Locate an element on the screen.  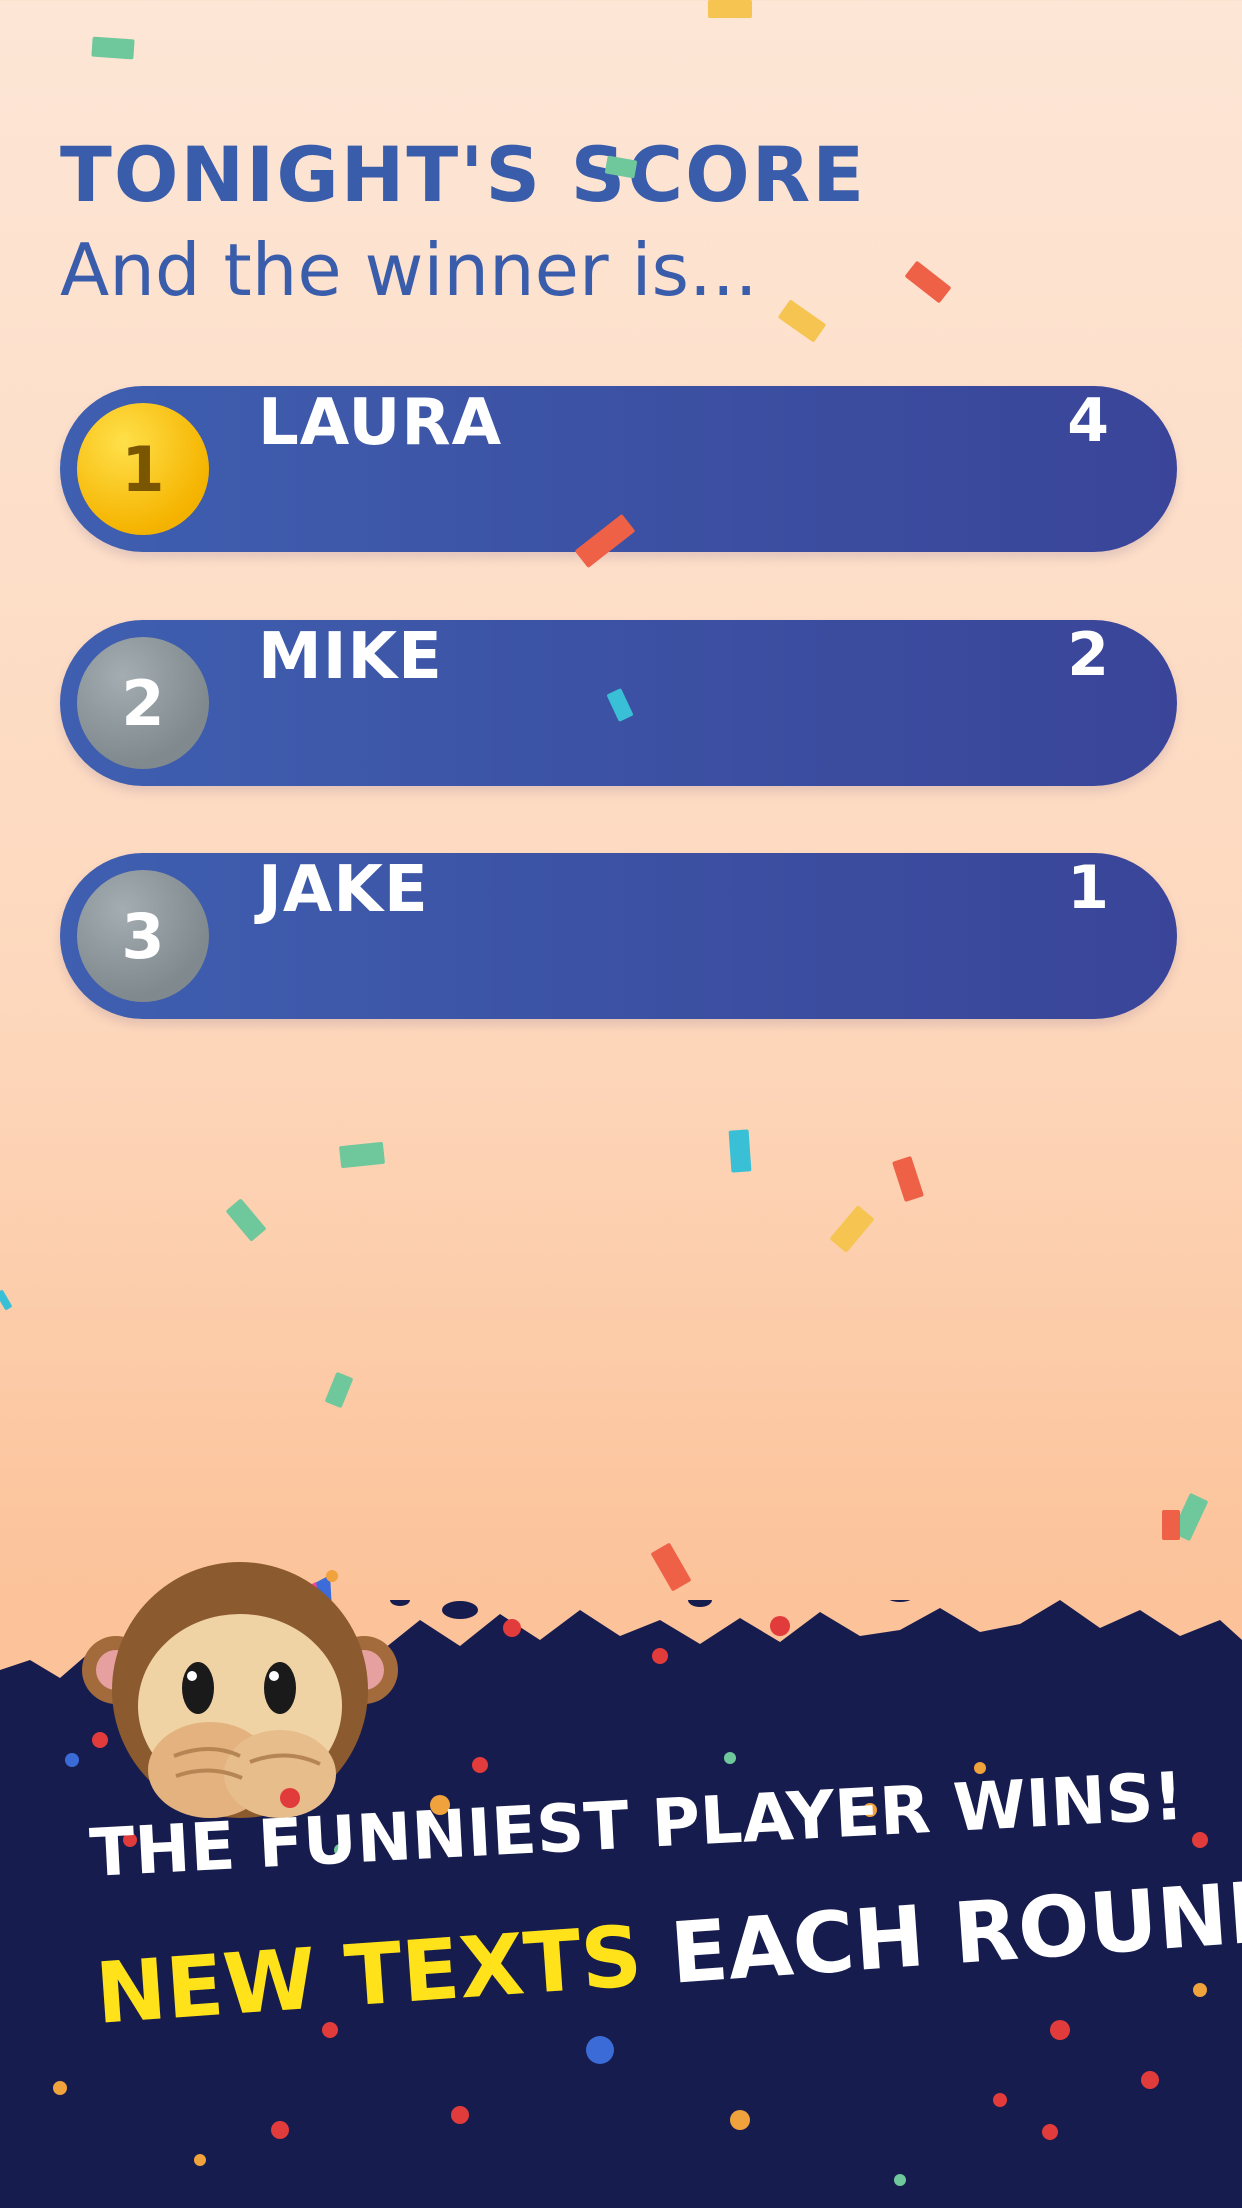
silver-medal-icon: 3 is located at coordinates (143, 936).